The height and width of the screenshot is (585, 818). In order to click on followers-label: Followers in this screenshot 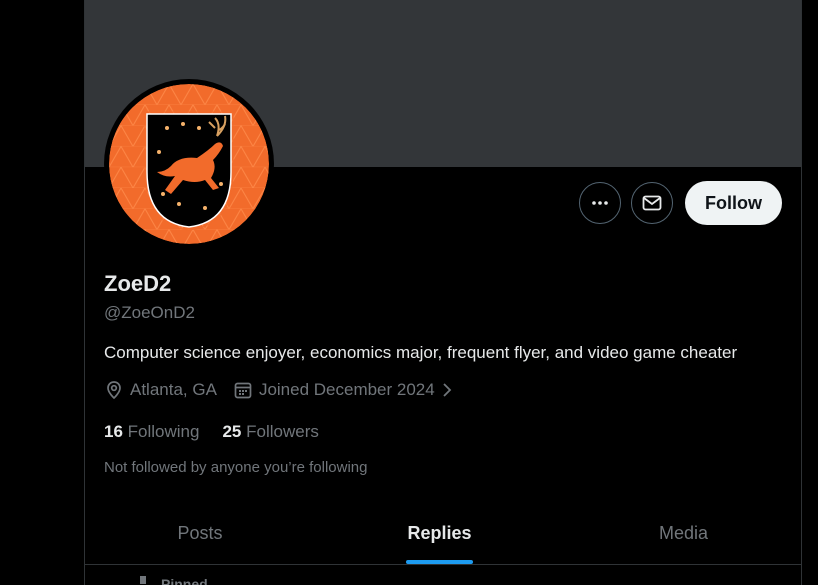, I will do `click(282, 431)`.